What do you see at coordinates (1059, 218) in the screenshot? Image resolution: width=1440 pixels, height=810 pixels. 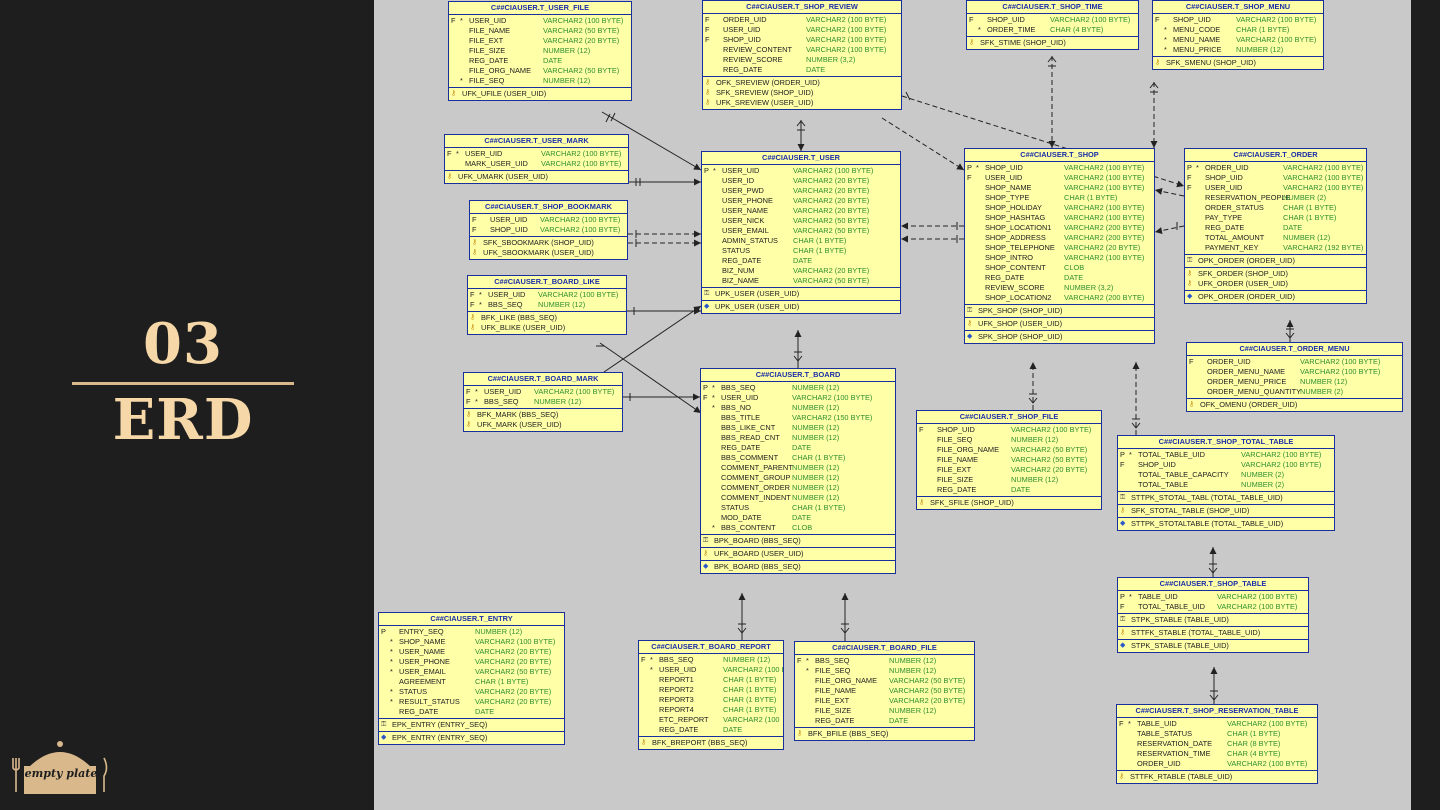 I see `column-row: SHOP_HASHTAG VARCHAR2 (100 BYTE)` at bounding box center [1059, 218].